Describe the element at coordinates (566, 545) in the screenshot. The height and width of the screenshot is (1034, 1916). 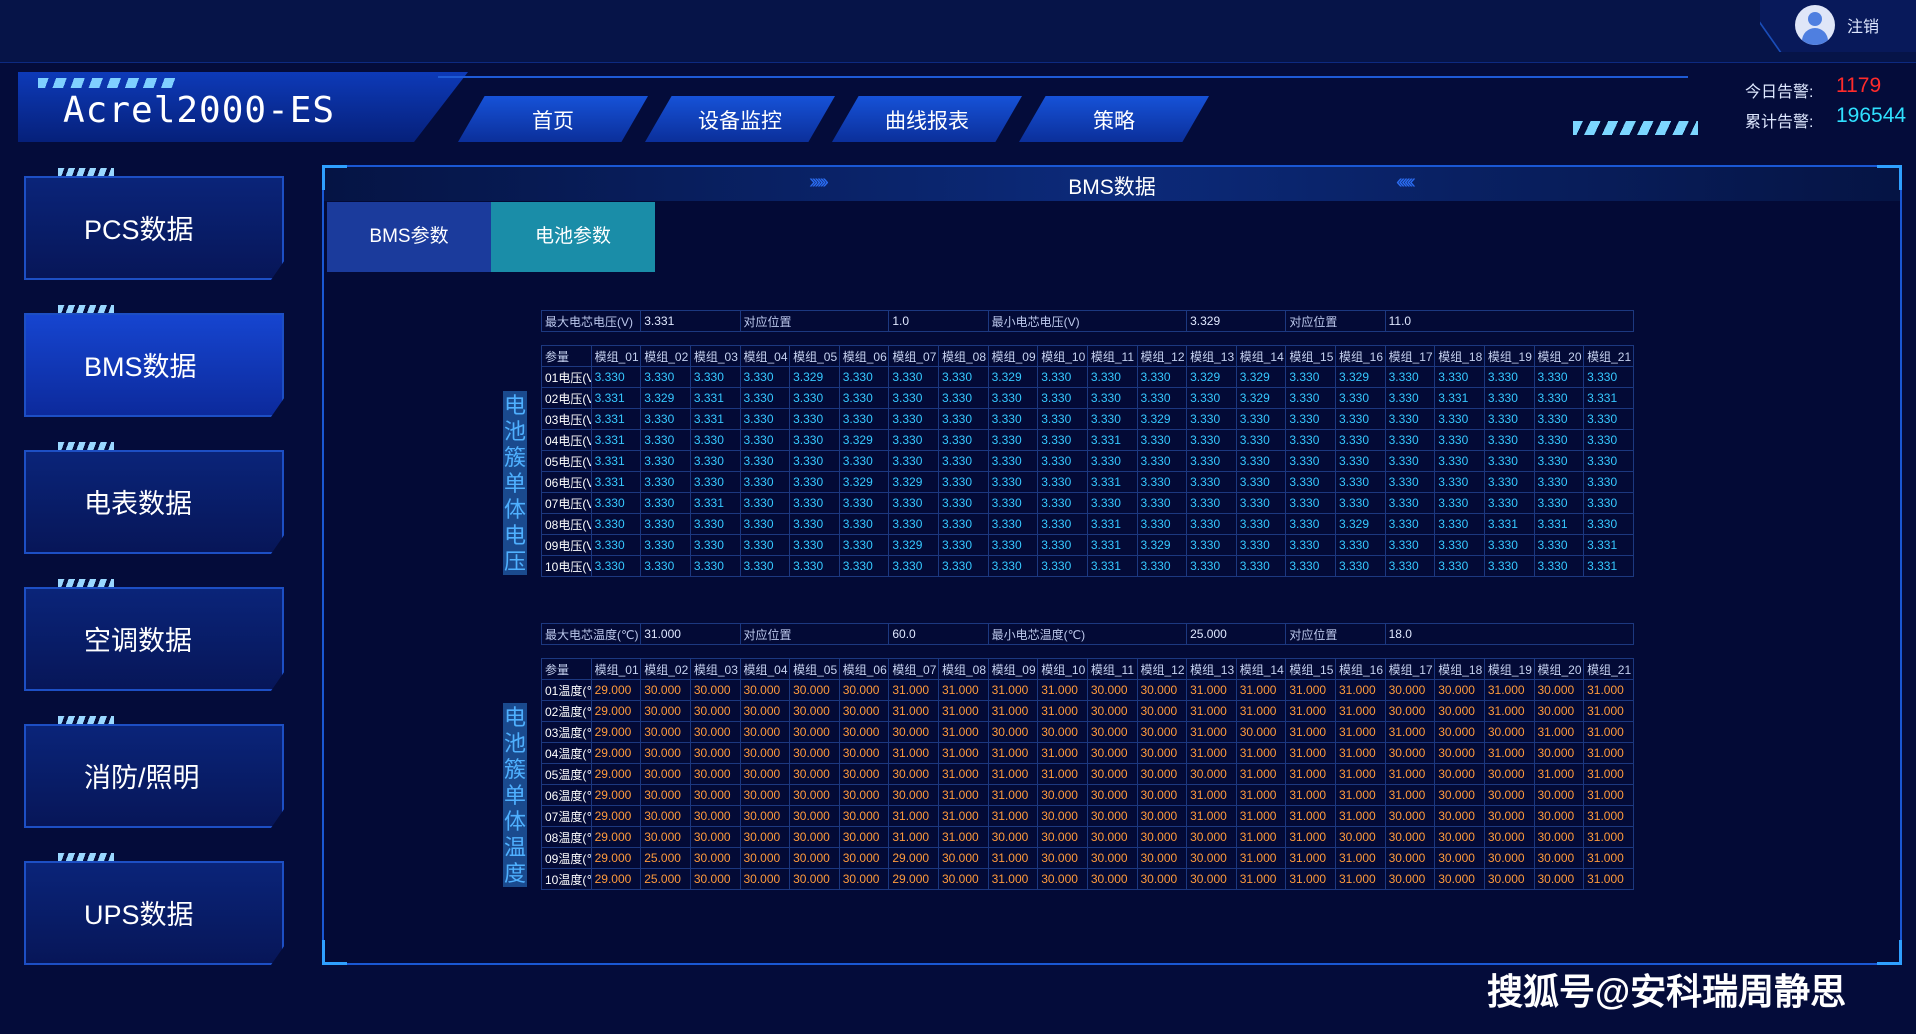
I see `row-label: 09电压(V)` at that location.